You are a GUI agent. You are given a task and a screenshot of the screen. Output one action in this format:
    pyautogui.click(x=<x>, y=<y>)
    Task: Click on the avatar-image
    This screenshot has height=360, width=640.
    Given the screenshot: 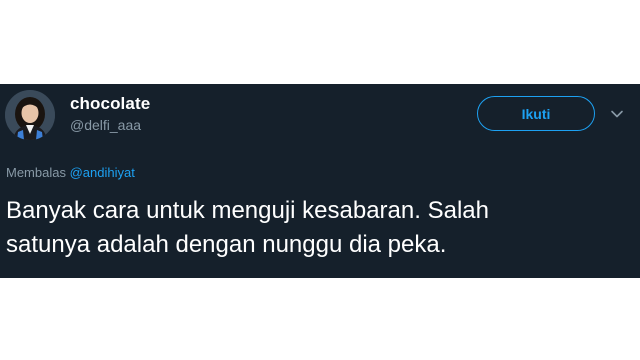 What is the action you would take?
    pyautogui.click(x=30, y=115)
    